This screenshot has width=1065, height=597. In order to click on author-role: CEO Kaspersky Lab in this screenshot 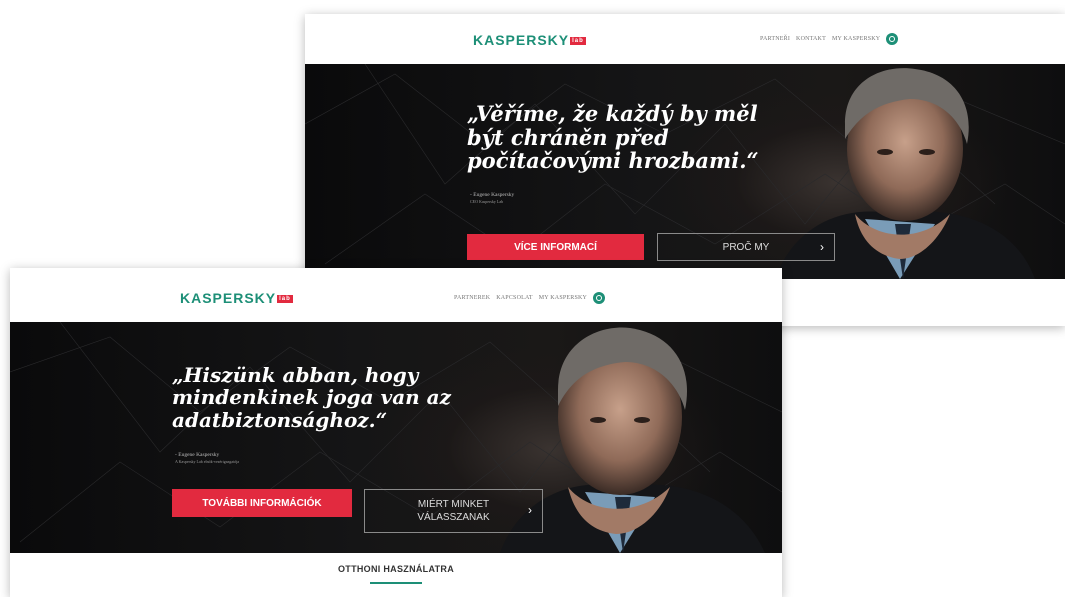, I will do `click(487, 201)`.